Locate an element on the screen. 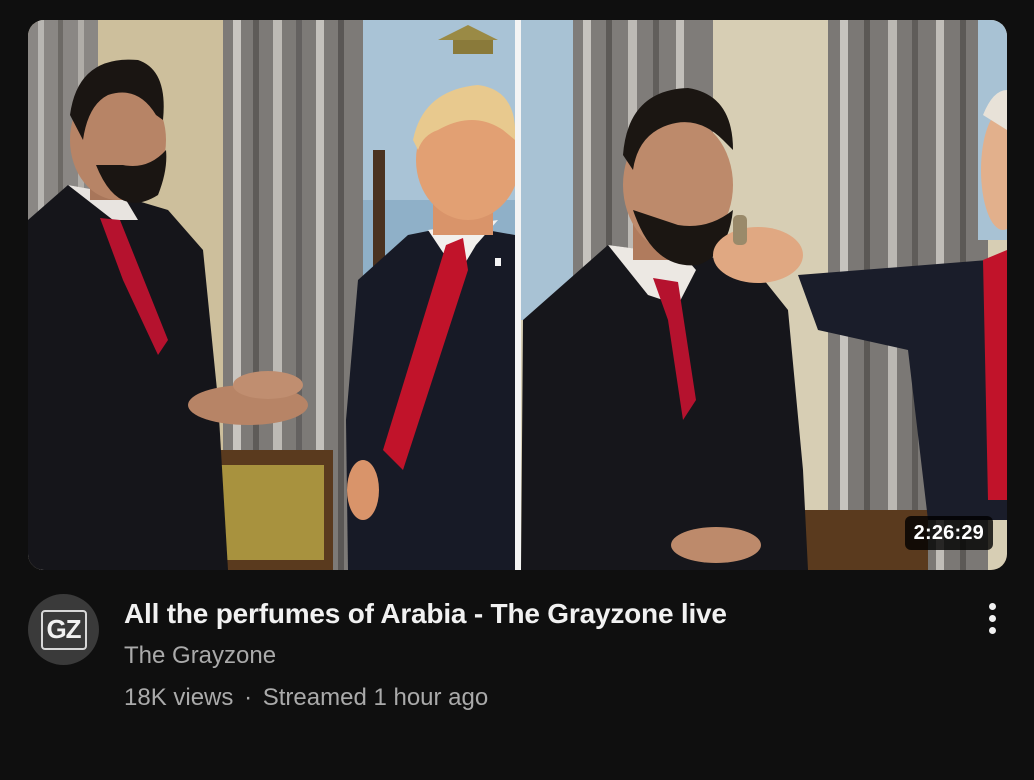  streamed-time: Streamed 1 hour ago is located at coordinates (375, 697).